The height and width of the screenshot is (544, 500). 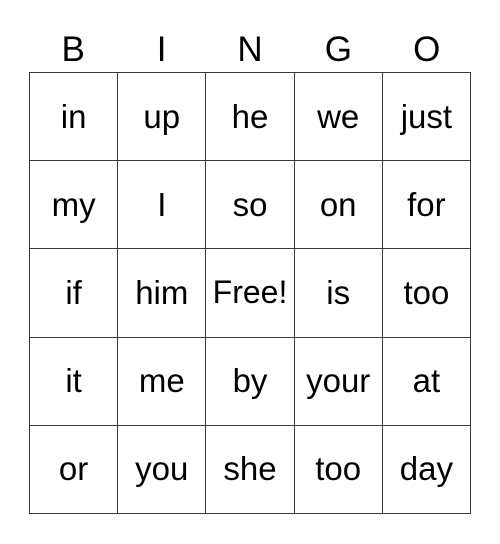 I want to click on bingo-cell: is, so click(x=338, y=293).